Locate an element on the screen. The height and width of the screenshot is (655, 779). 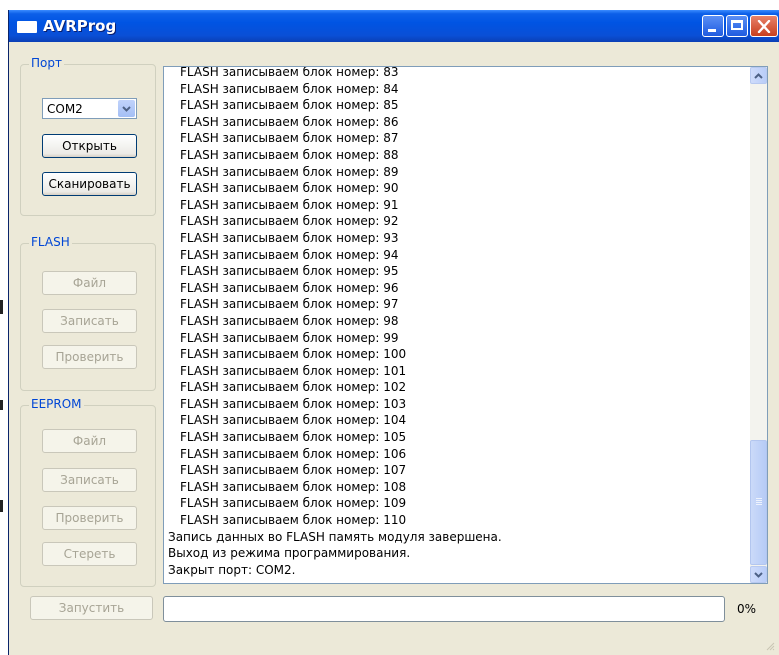
dropdown-button is located at coordinates (126, 108).